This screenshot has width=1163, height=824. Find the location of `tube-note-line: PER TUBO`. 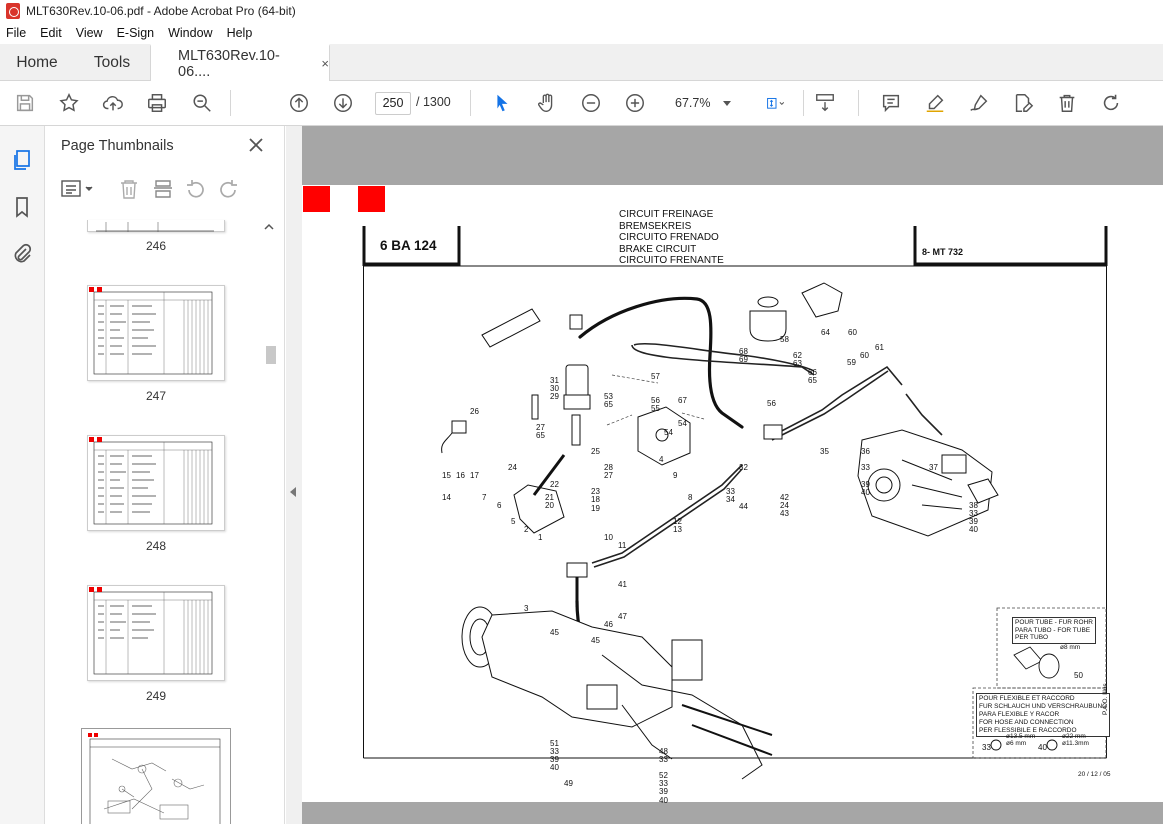

tube-note-line: PER TUBO is located at coordinates (1032, 637).